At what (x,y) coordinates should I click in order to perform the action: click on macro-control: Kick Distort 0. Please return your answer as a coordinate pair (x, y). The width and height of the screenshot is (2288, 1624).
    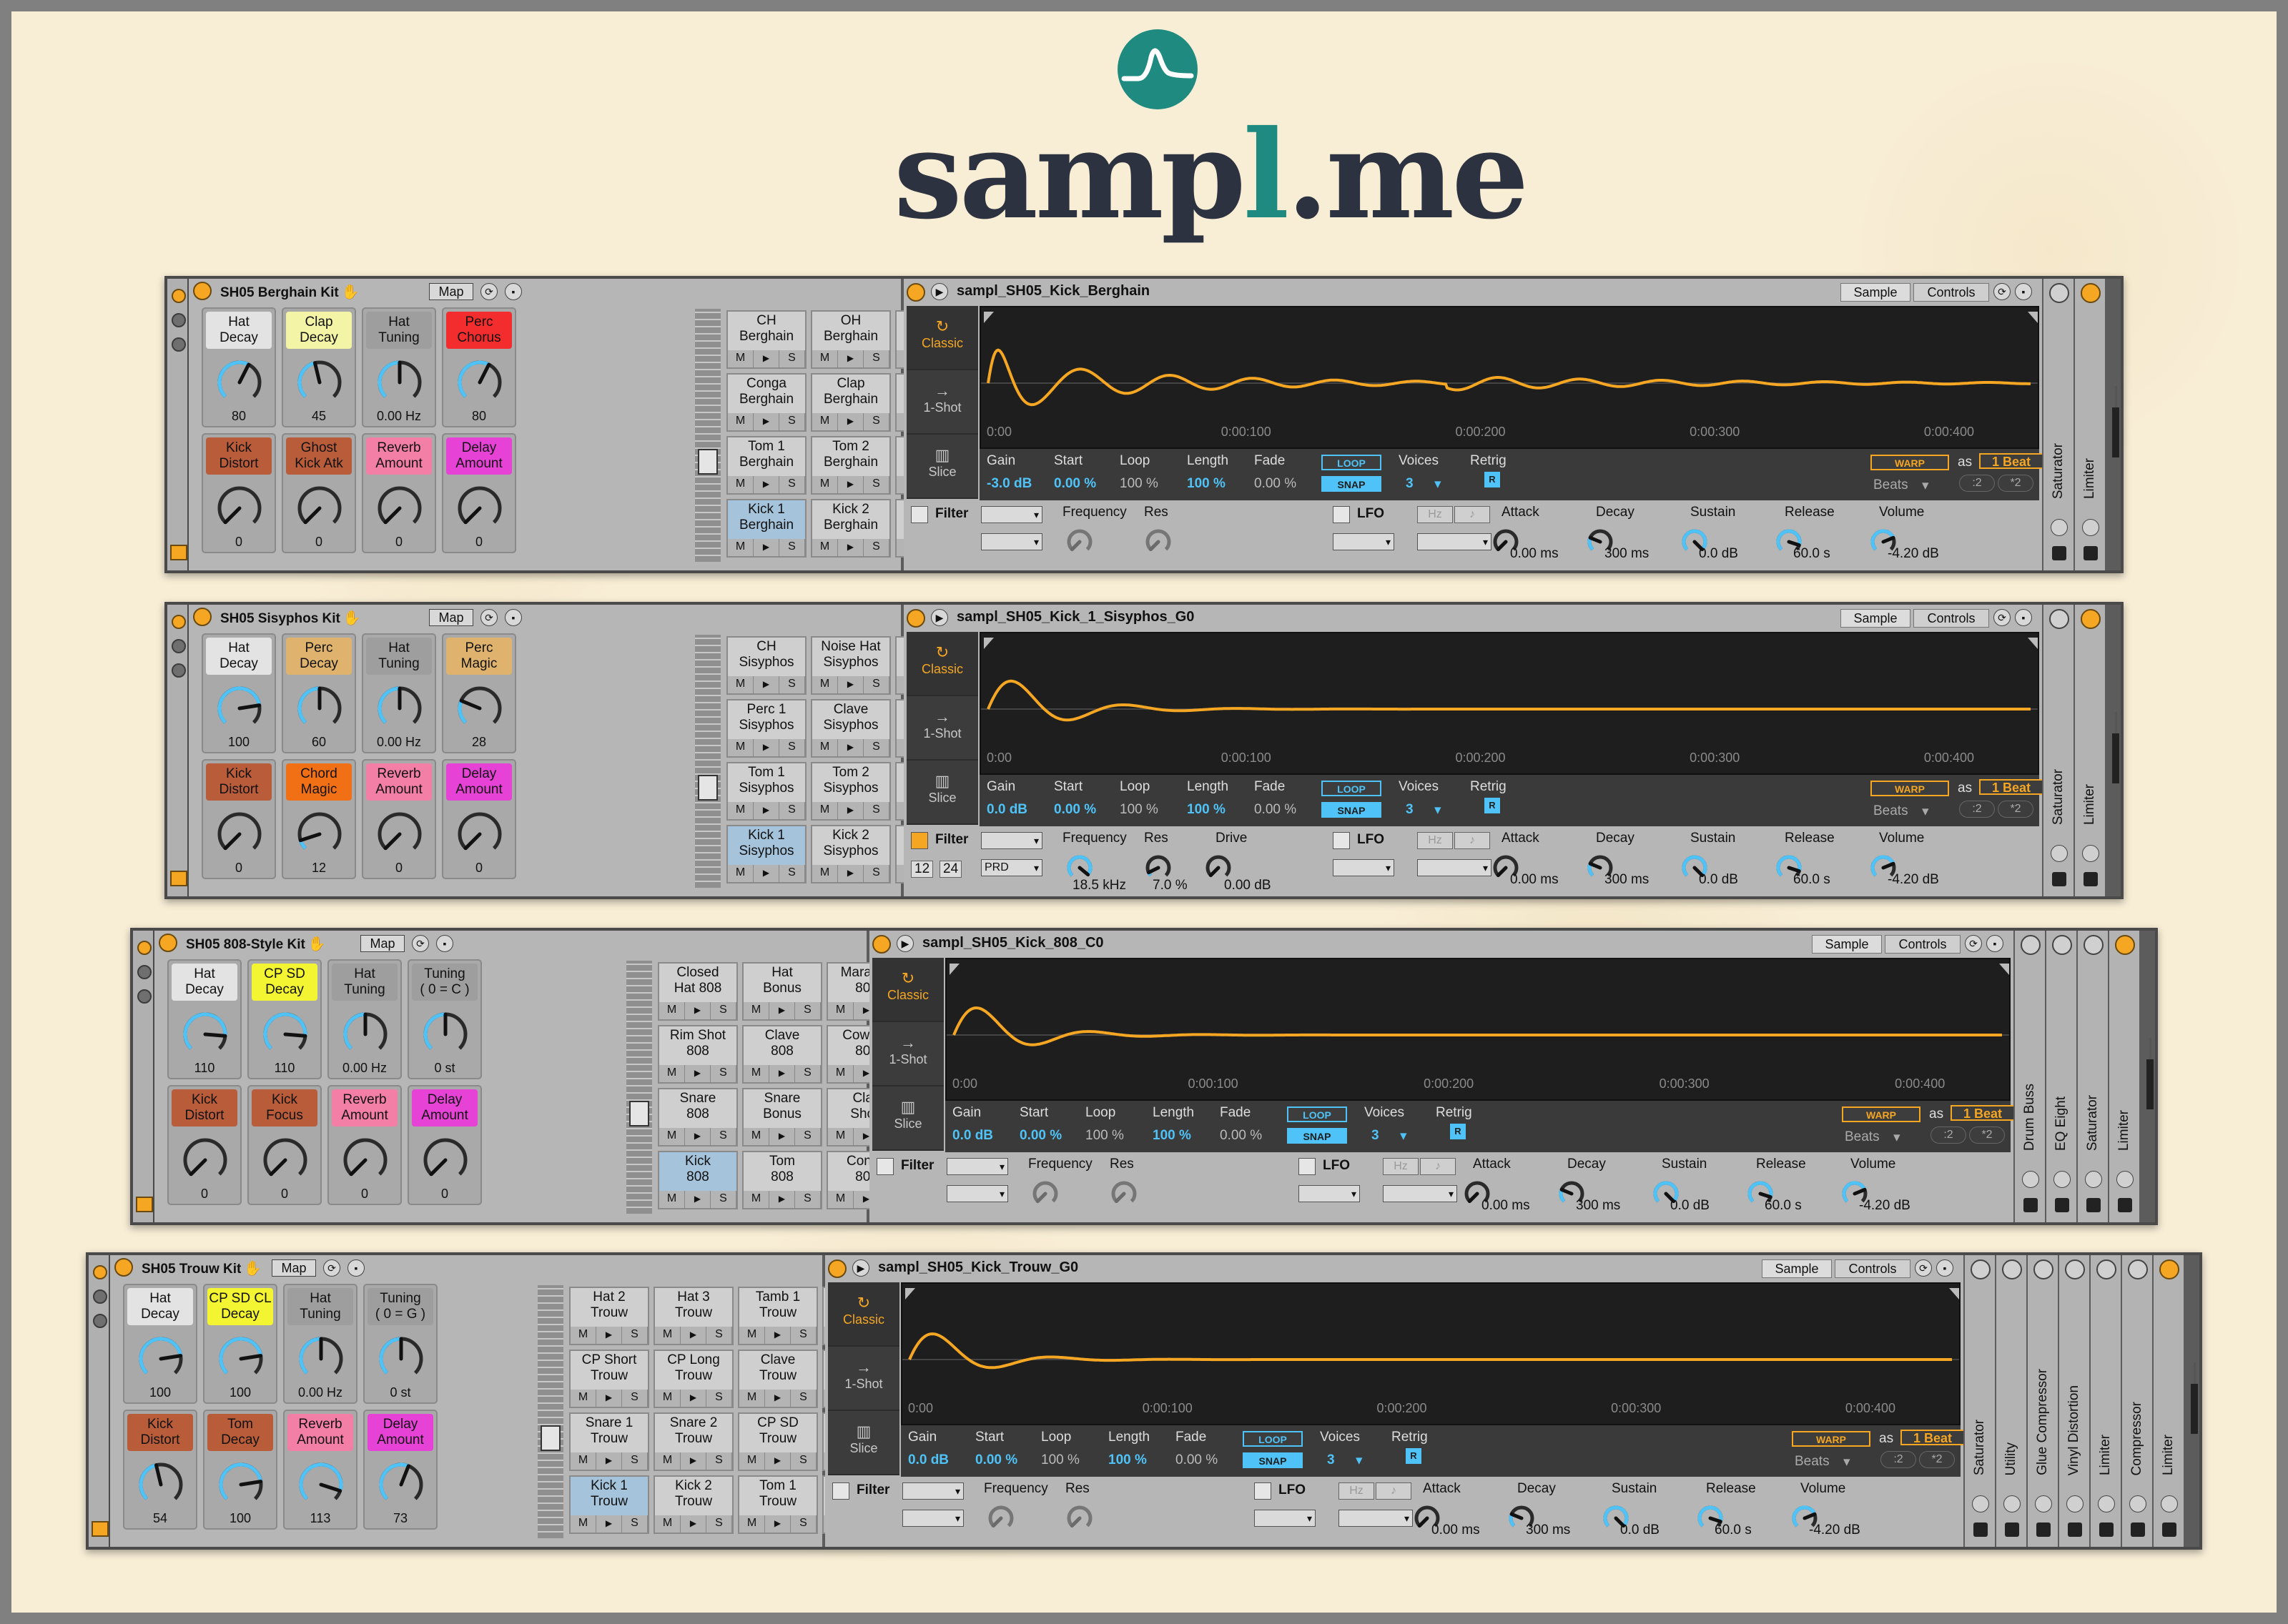
    Looking at the image, I should click on (239, 819).